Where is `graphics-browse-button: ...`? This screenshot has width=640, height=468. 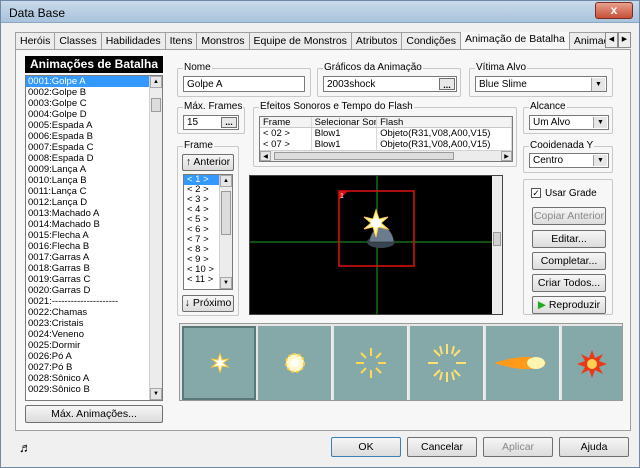 graphics-browse-button: ... is located at coordinates (447, 84).